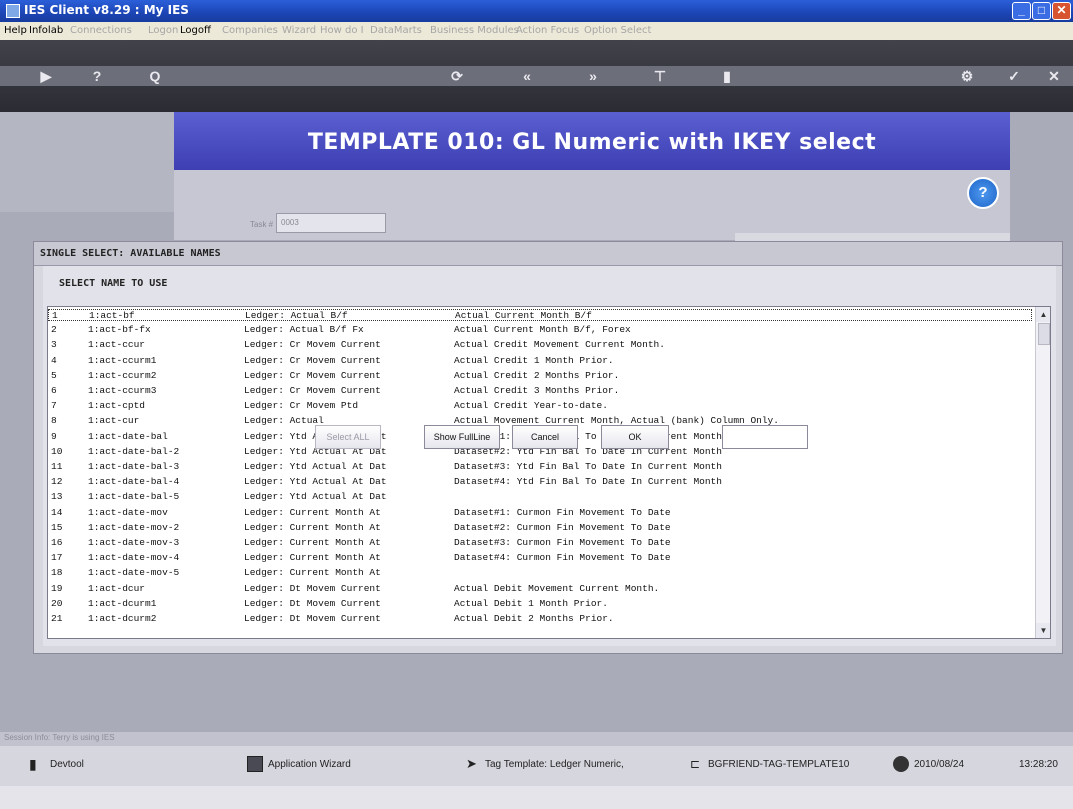 The image size is (1073, 809). I want to click on menu-how-do-i: How do I, so click(342, 30).